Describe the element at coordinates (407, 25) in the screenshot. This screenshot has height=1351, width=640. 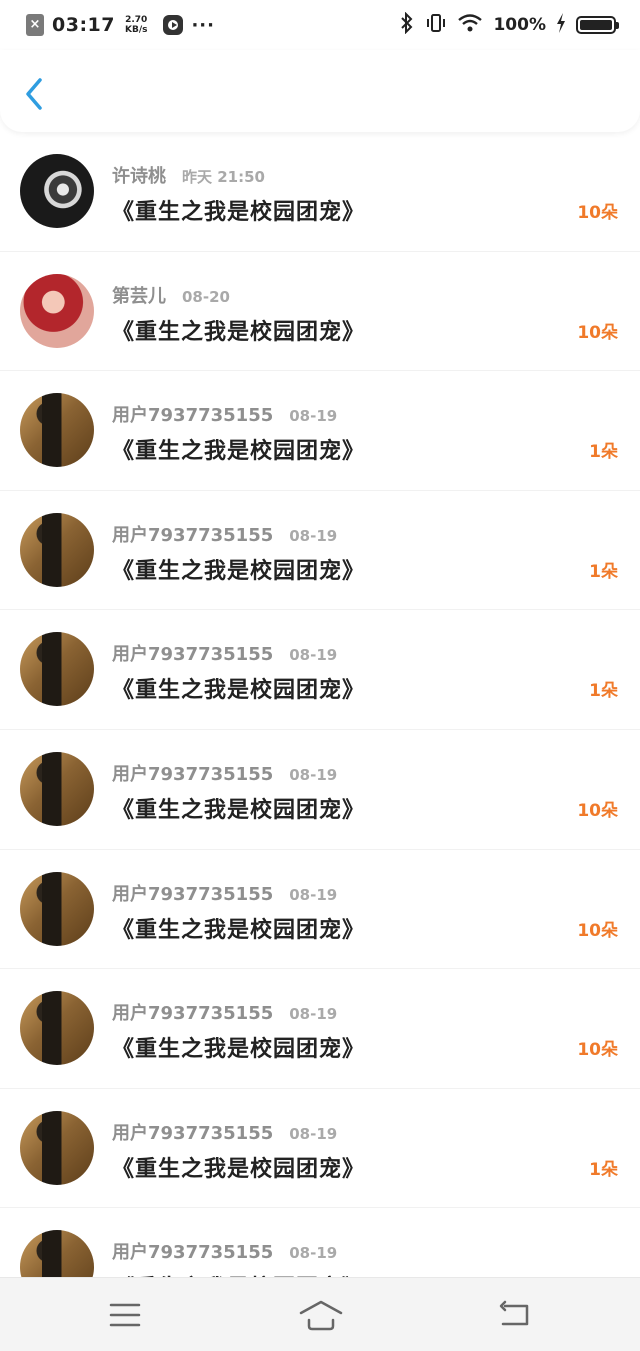
I see `bluetooth-icon` at that location.